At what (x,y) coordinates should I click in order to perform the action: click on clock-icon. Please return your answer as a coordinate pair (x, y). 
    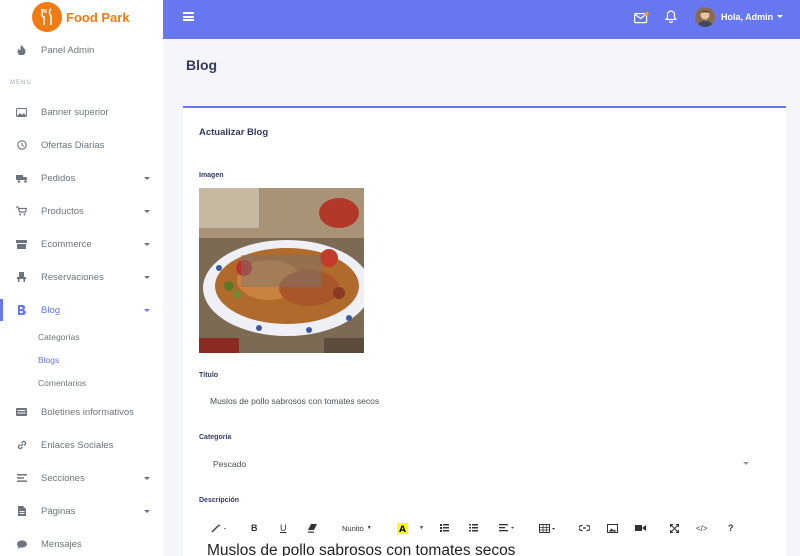
    Looking at the image, I should click on (21, 145).